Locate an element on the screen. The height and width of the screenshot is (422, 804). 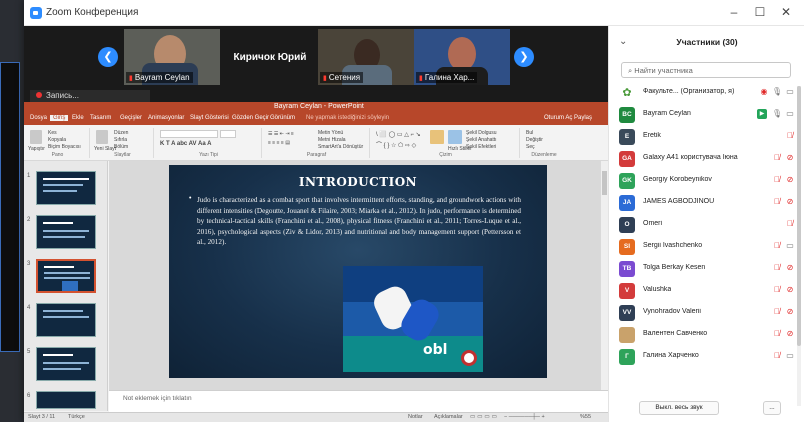
comments-toggle: Açıklamalar is located at coordinates (448, 417).